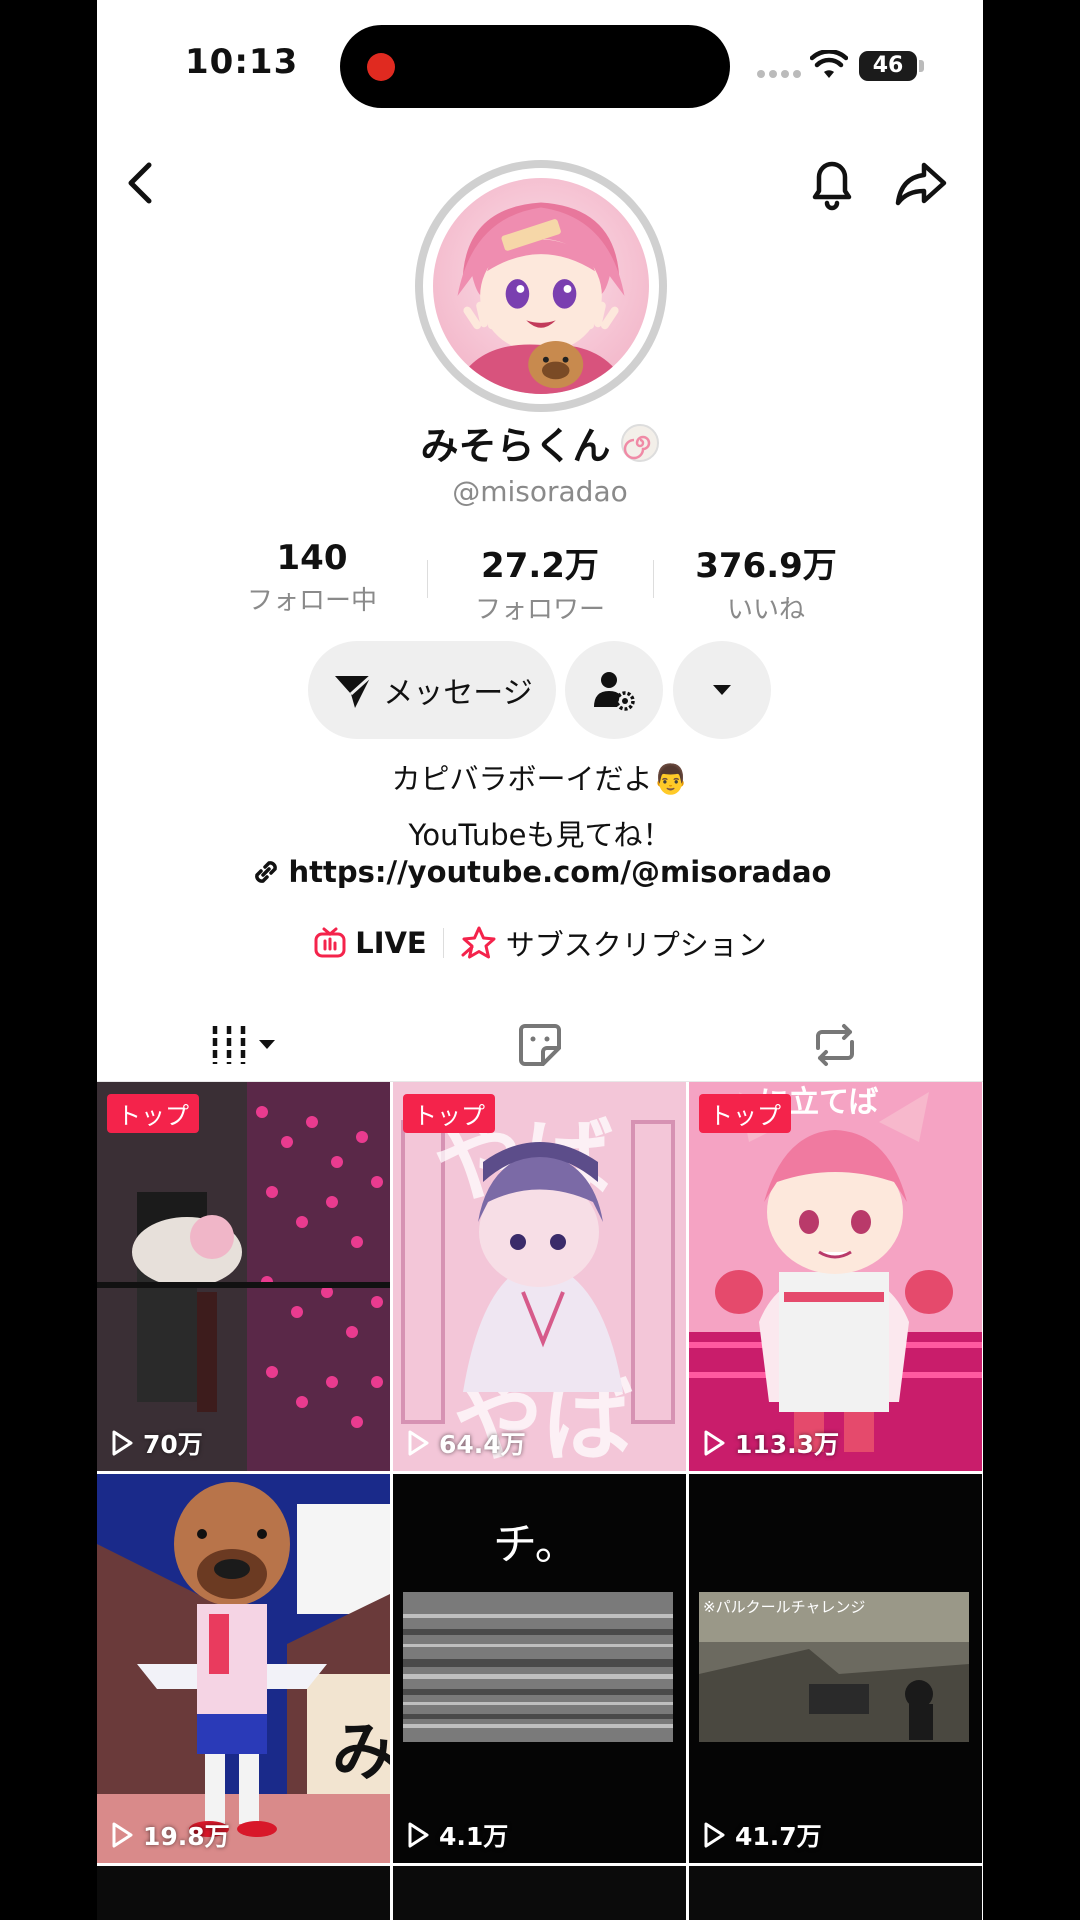  Describe the element at coordinates (186, 1836) in the screenshot. I see `view-count-text: 19.8万` at that location.